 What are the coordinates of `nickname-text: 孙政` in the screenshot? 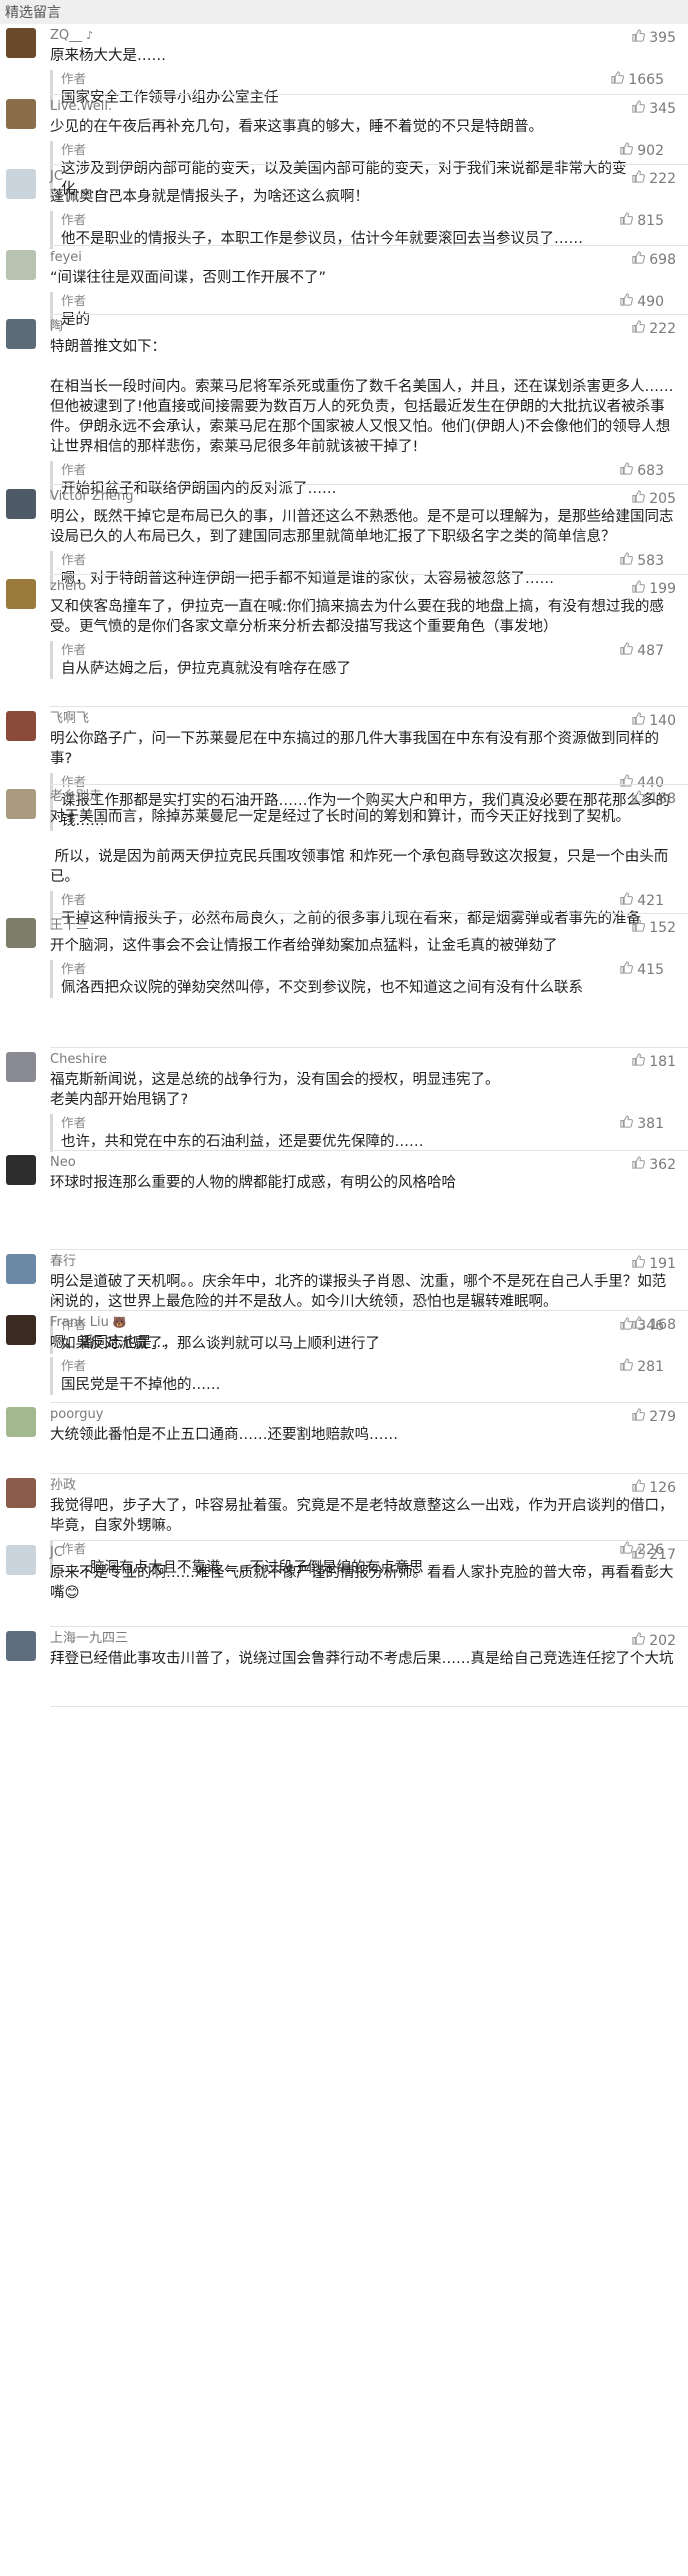 It's located at (63, 1485).